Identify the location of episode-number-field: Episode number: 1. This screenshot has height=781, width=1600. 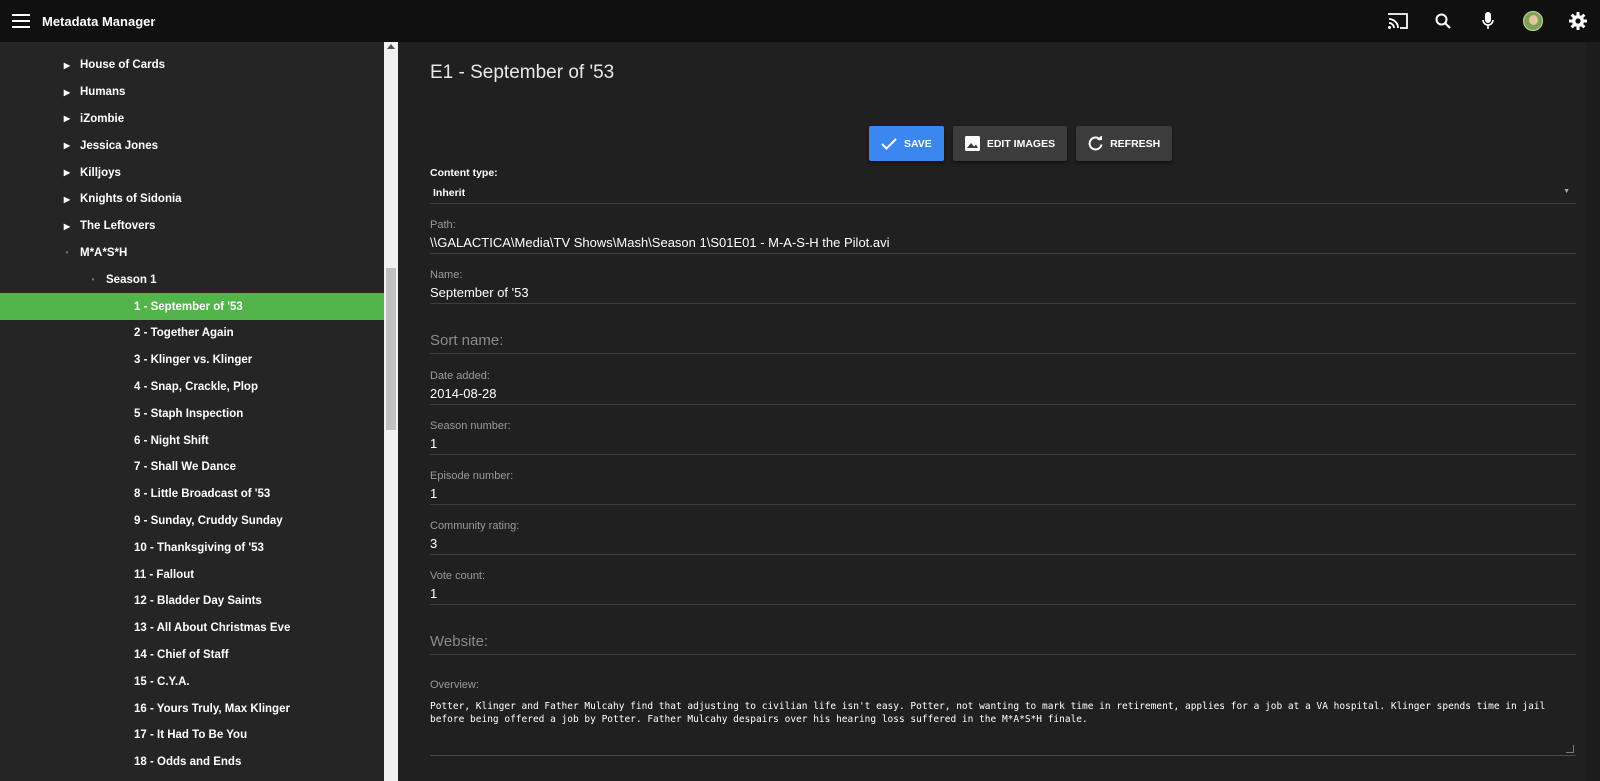
(1003, 487).